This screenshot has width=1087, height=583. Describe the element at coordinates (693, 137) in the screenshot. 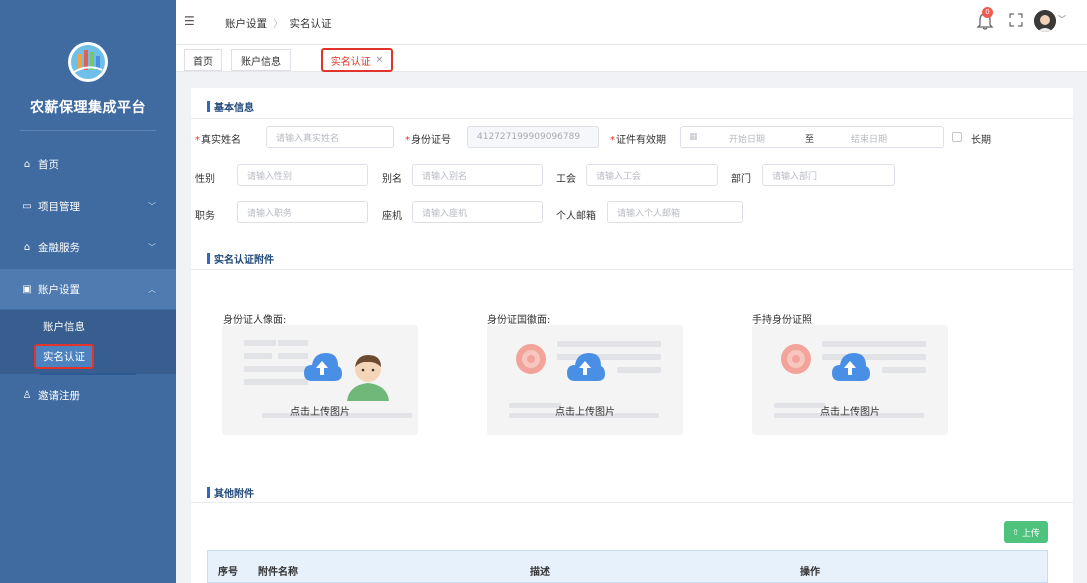

I see `calendar-icon: ▦` at that location.